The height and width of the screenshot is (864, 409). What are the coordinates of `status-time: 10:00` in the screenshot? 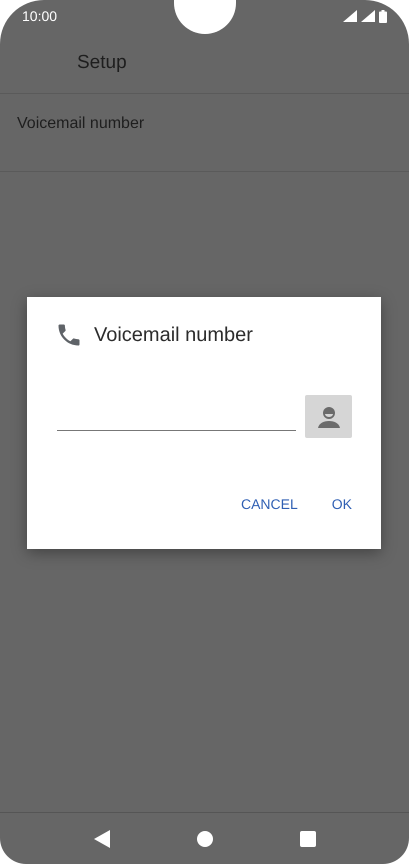 It's located at (40, 16).